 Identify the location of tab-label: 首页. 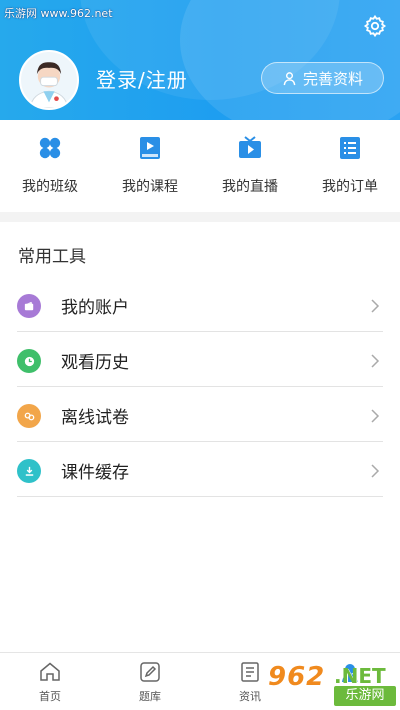
(50, 696).